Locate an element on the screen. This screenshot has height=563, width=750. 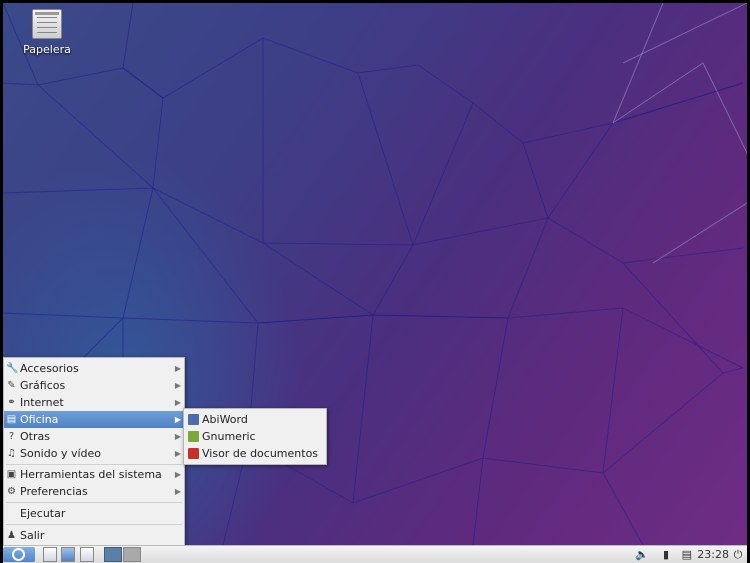
start-menu-button is located at coordinates (19, 554).